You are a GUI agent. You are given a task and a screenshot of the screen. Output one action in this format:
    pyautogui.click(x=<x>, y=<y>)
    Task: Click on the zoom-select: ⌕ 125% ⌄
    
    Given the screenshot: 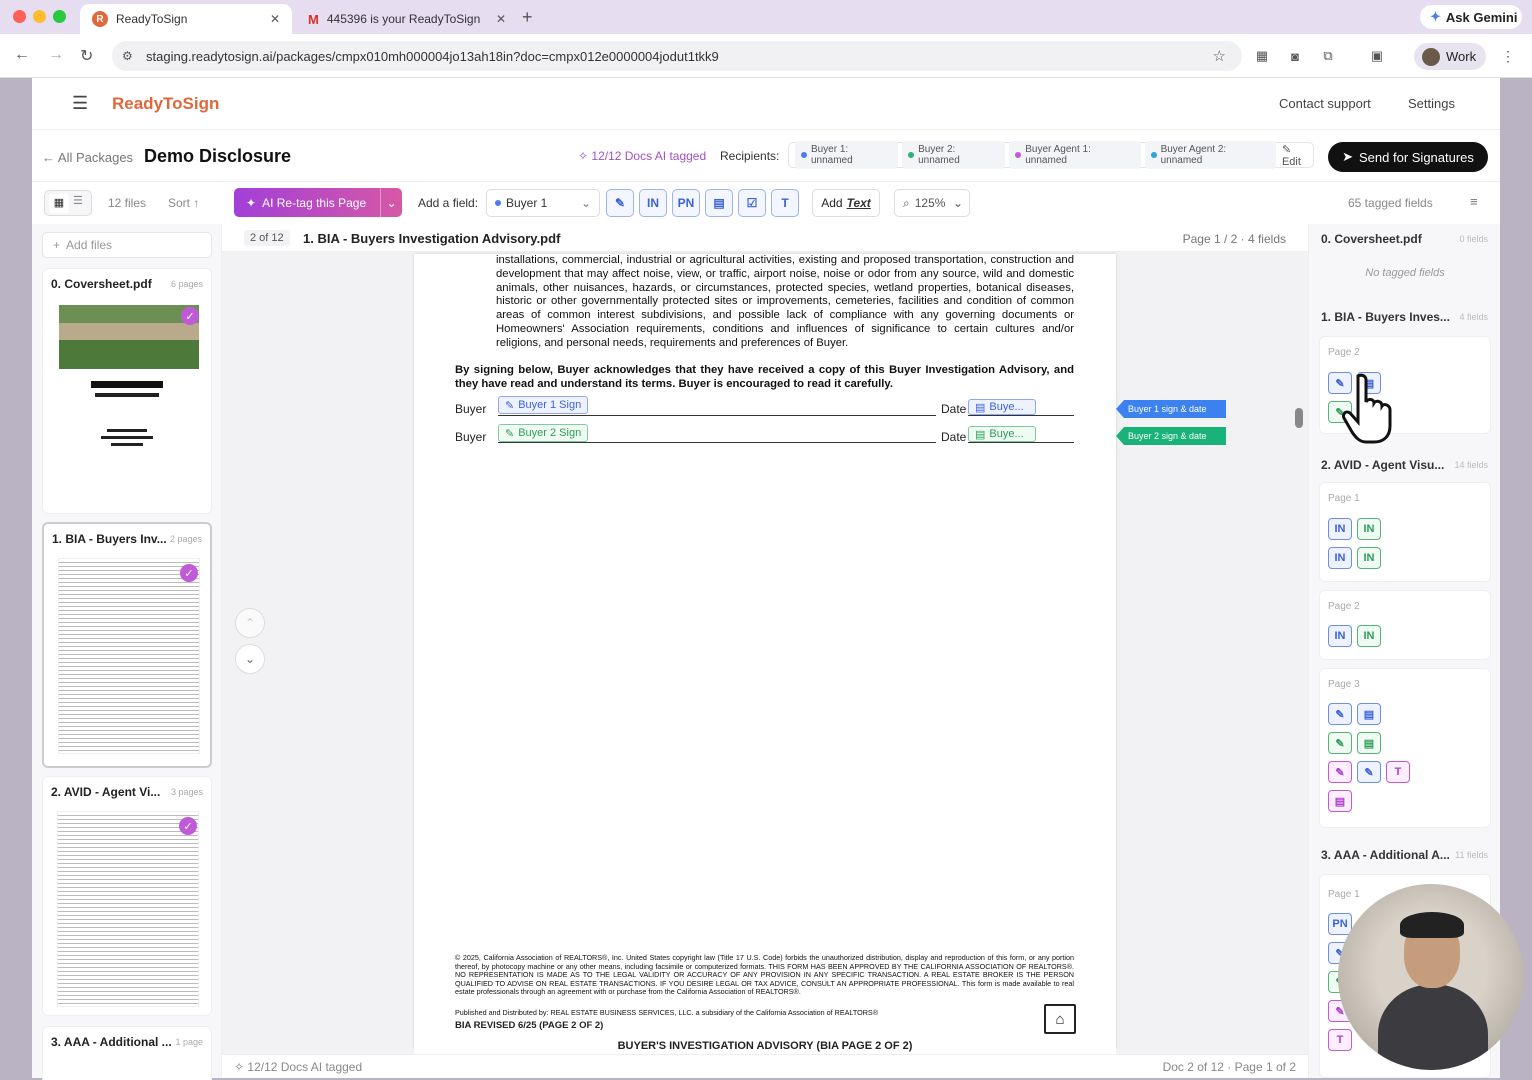 What is the action you would take?
    pyautogui.click(x=932, y=203)
    